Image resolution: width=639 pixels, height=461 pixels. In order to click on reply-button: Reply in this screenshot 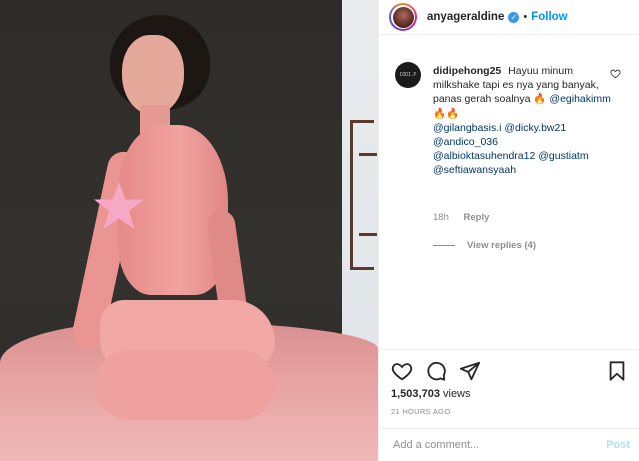, I will do `click(477, 217)`.